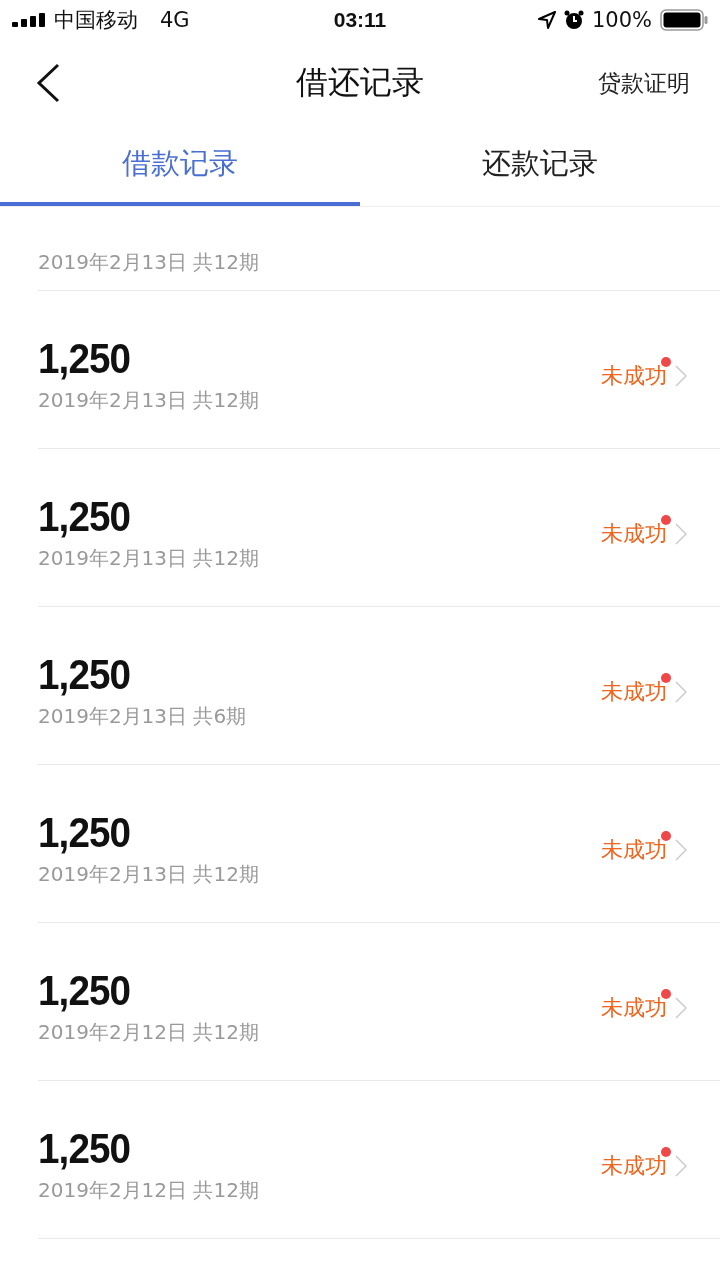 Image resolution: width=720 pixels, height=1280 pixels. Describe the element at coordinates (573, 20) in the screenshot. I see `alarm-clock-icon` at that location.